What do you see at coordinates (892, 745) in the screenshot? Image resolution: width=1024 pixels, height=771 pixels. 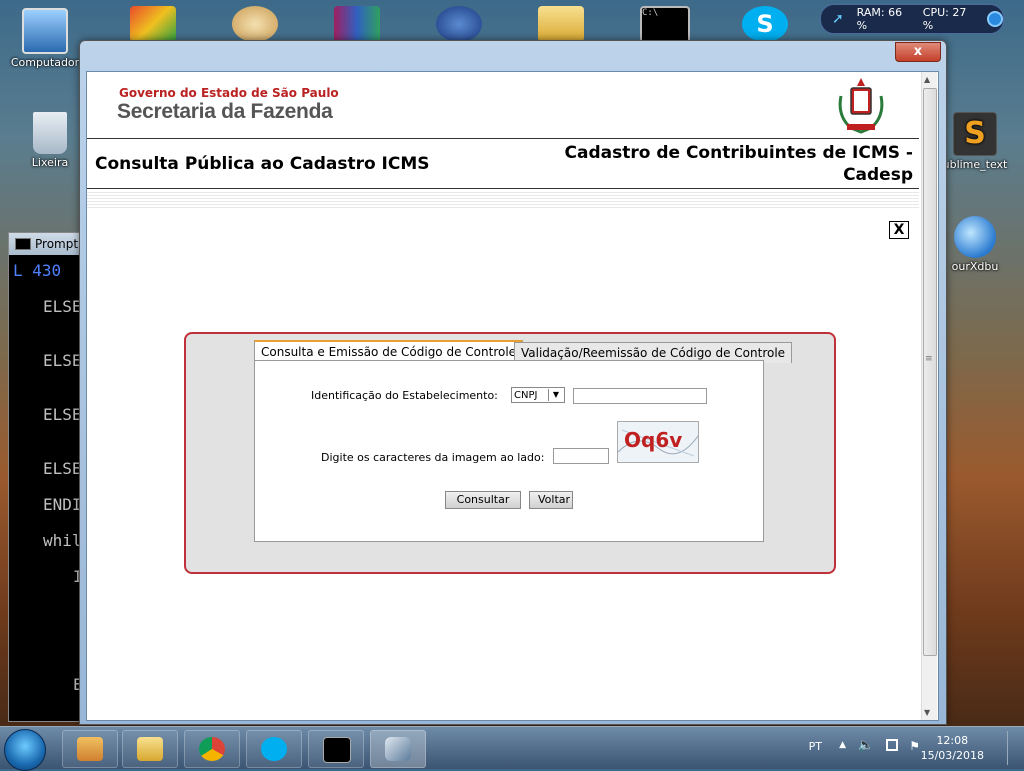 I see `network-icon` at bounding box center [892, 745].